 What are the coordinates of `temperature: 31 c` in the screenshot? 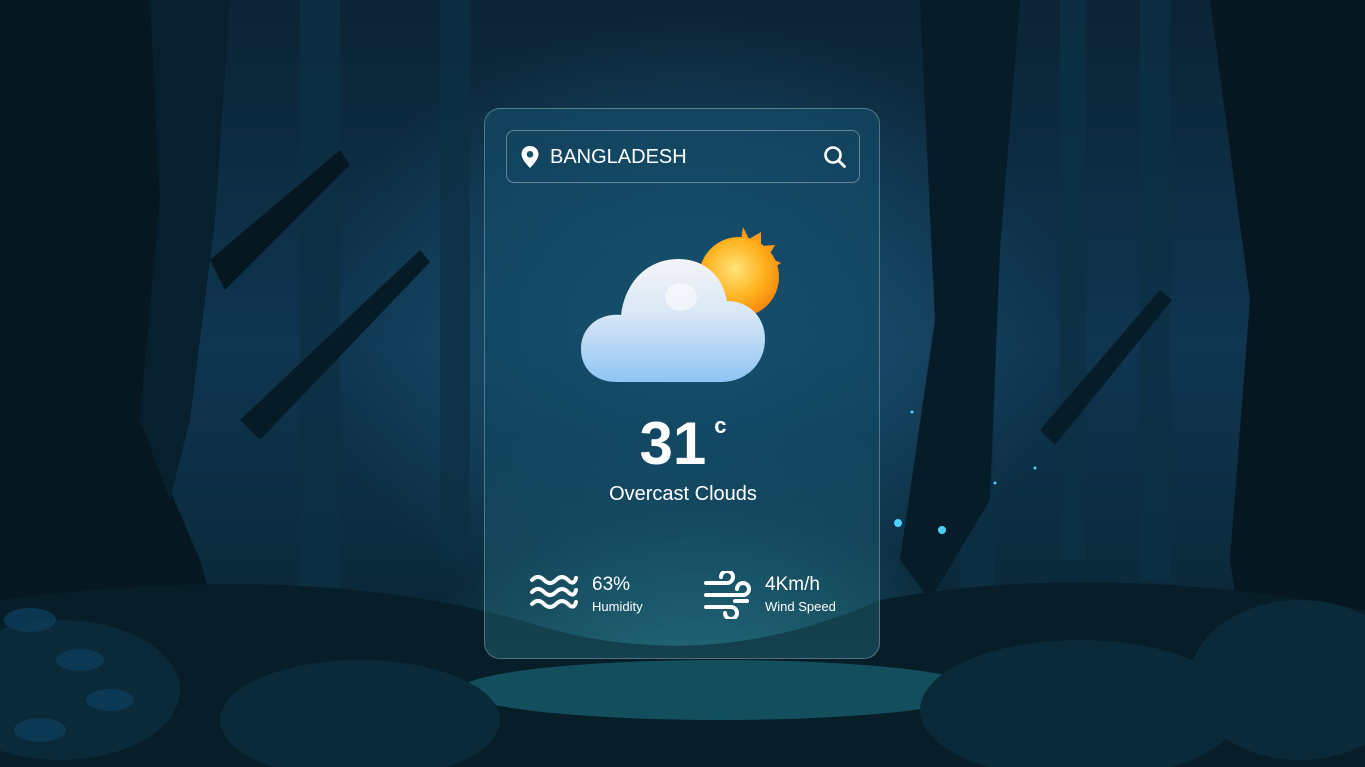 It's located at (683, 444).